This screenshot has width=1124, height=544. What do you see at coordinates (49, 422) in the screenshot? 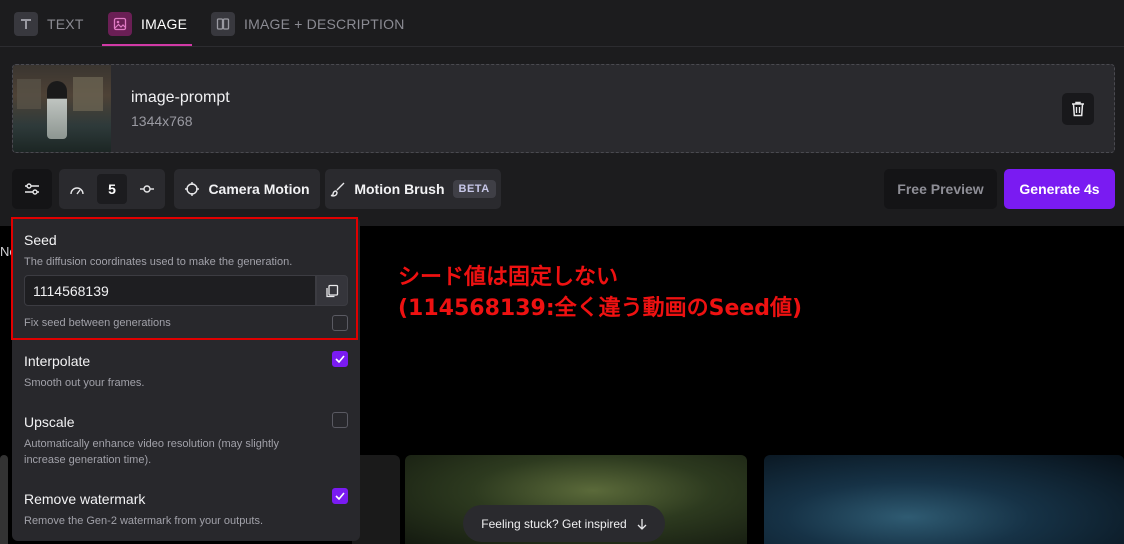
I see `upscale-title: Upscale` at bounding box center [49, 422].